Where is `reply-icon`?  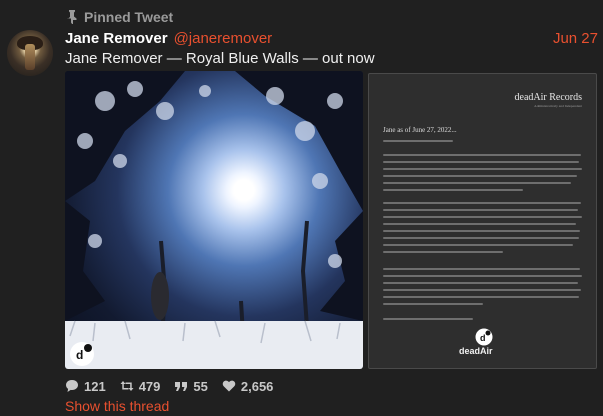 reply-icon is located at coordinates (72, 386).